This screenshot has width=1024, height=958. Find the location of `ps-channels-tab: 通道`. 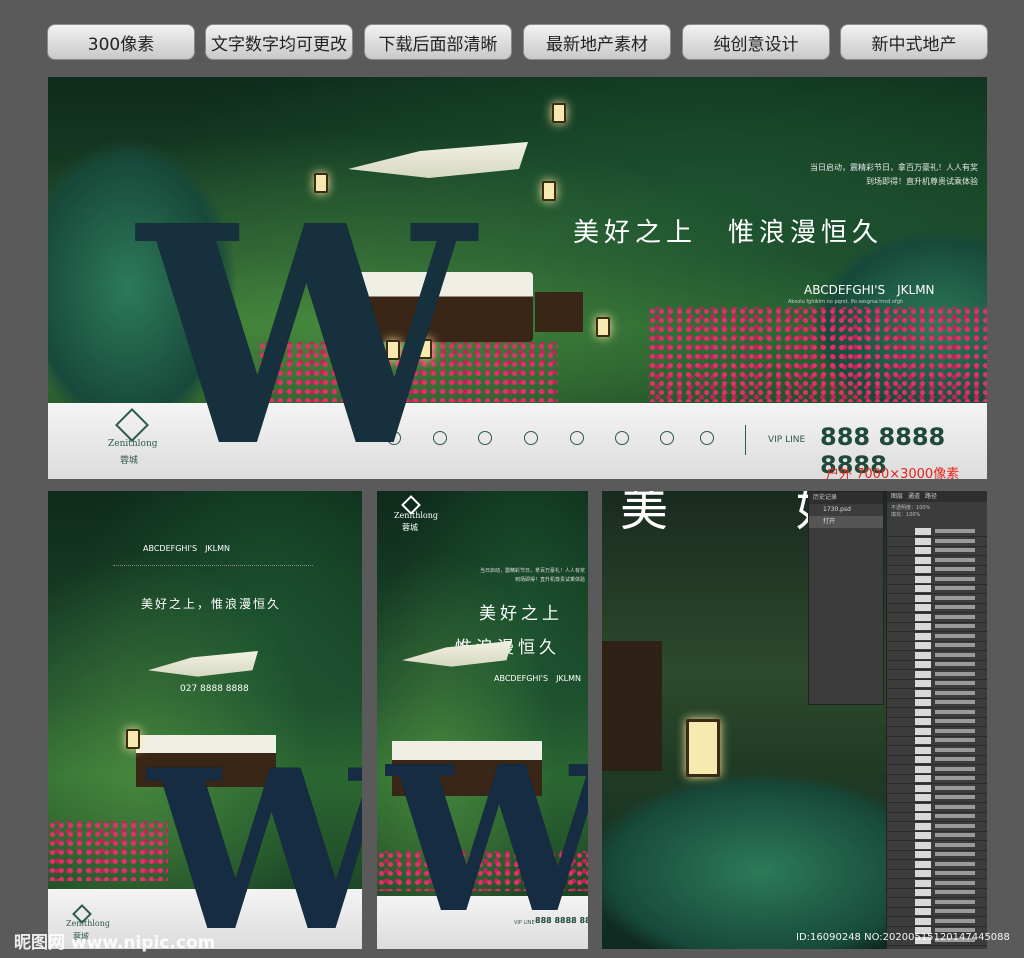

ps-channels-tab: 通道 is located at coordinates (914, 496).